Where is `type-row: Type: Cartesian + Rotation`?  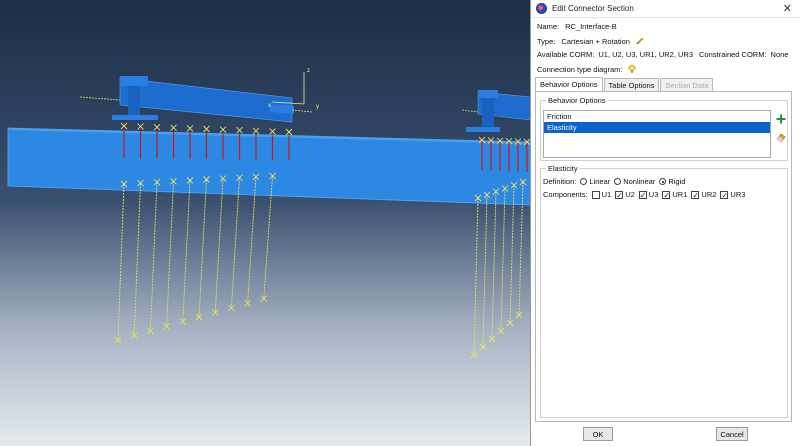 type-row: Type: Cartesian + Rotation is located at coordinates (591, 41).